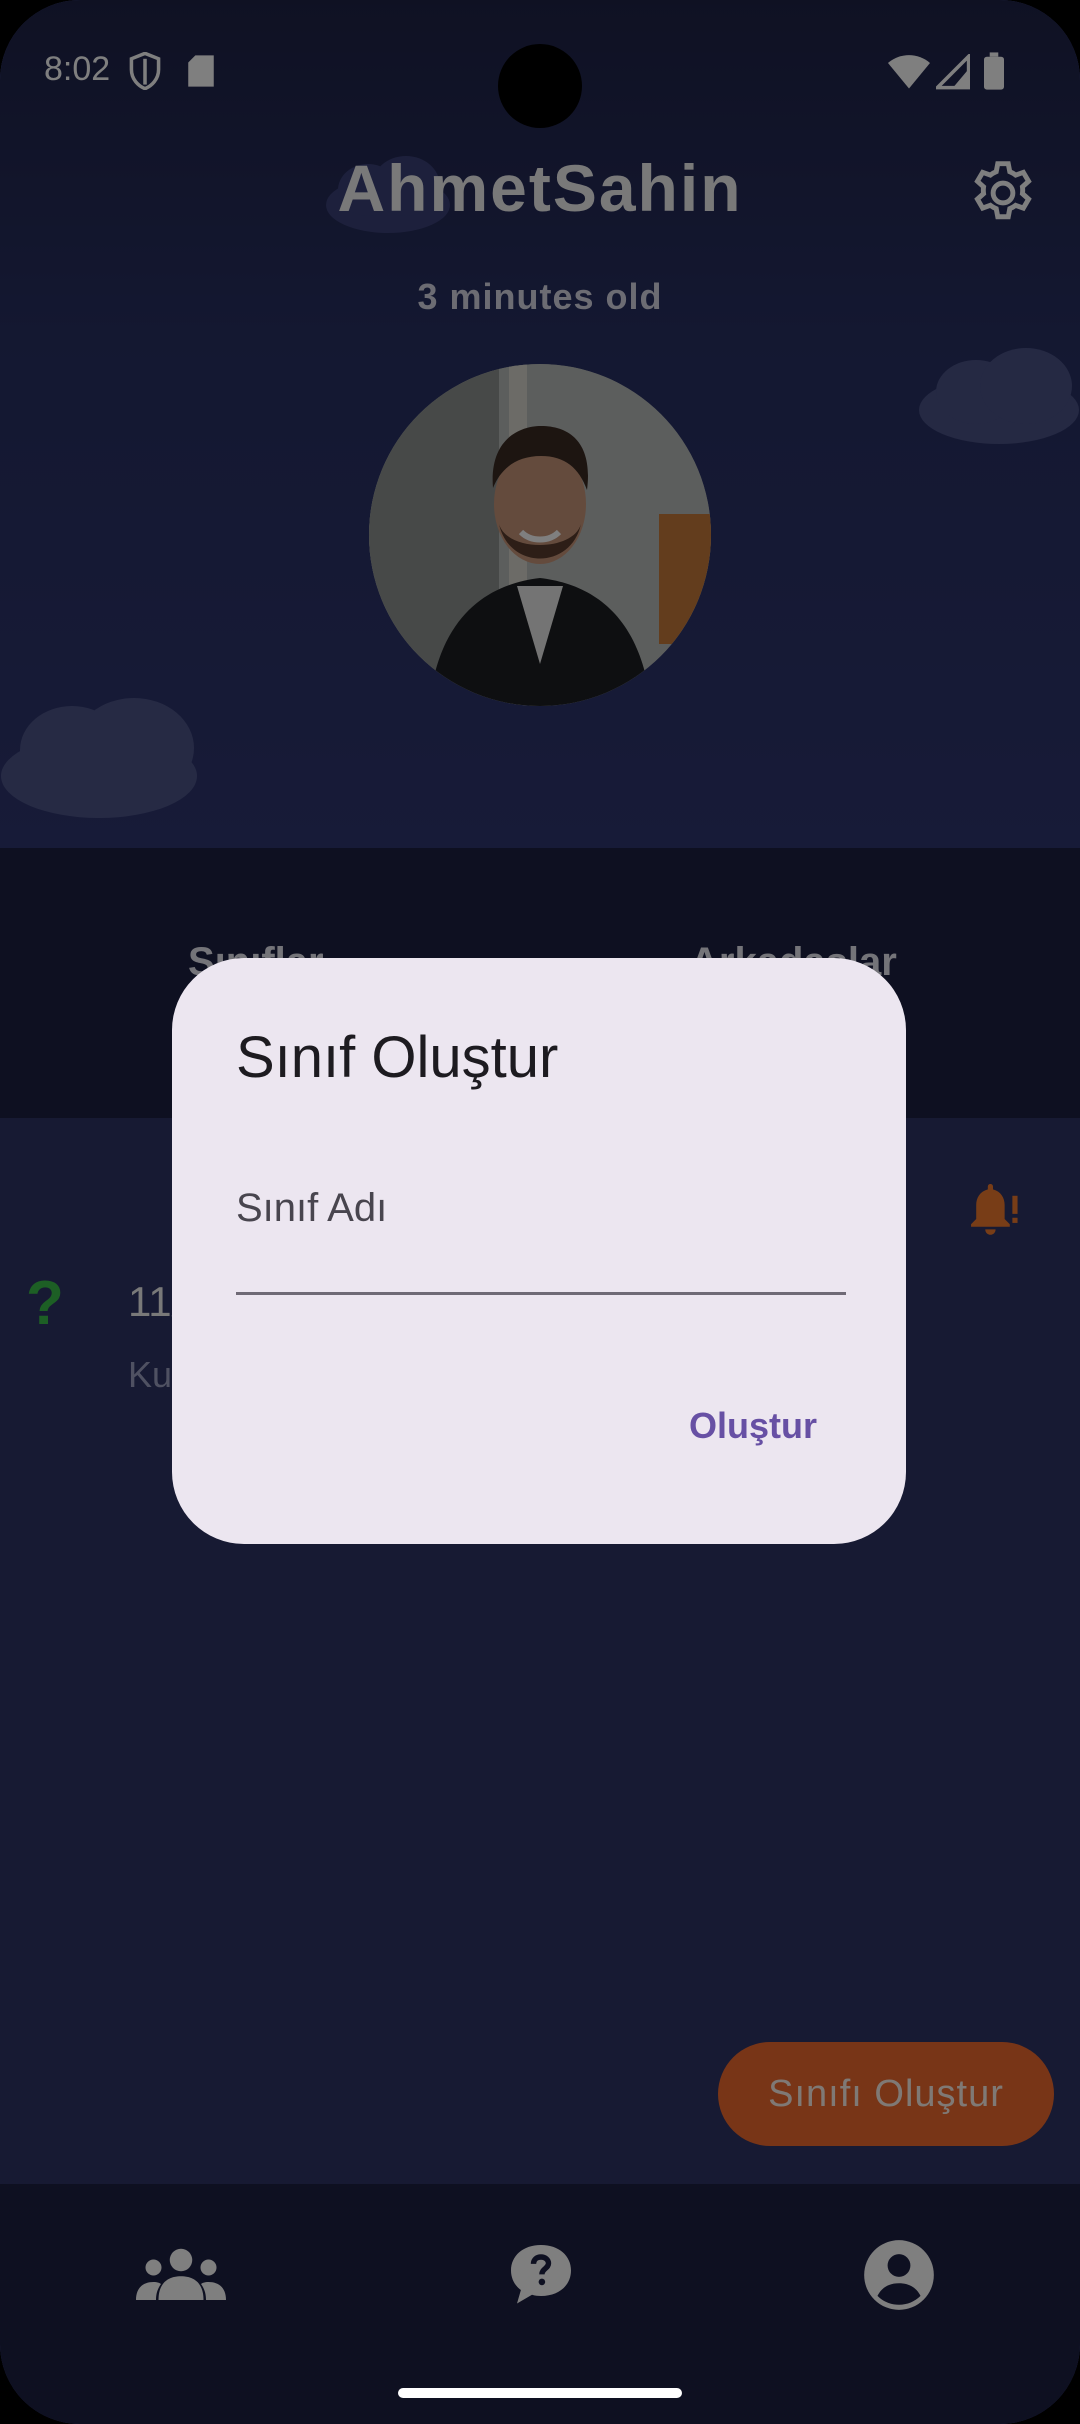  Describe the element at coordinates (541, 1237) in the screenshot. I see `class-name-field: Sınıf Adı` at that location.